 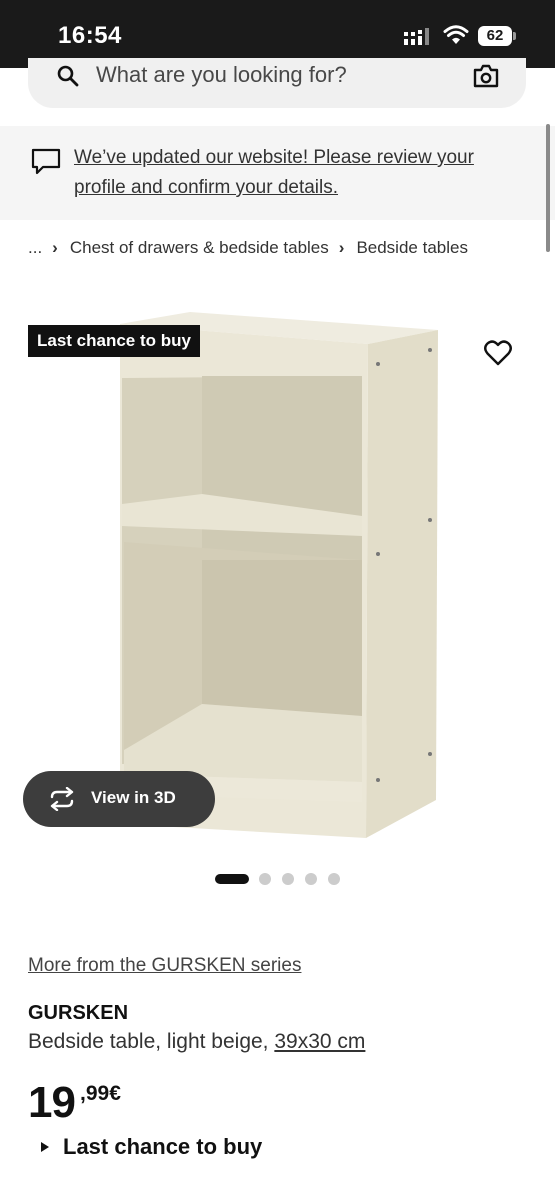 I want to click on search-bar: What are you looking for?, so click(x=277, y=83).